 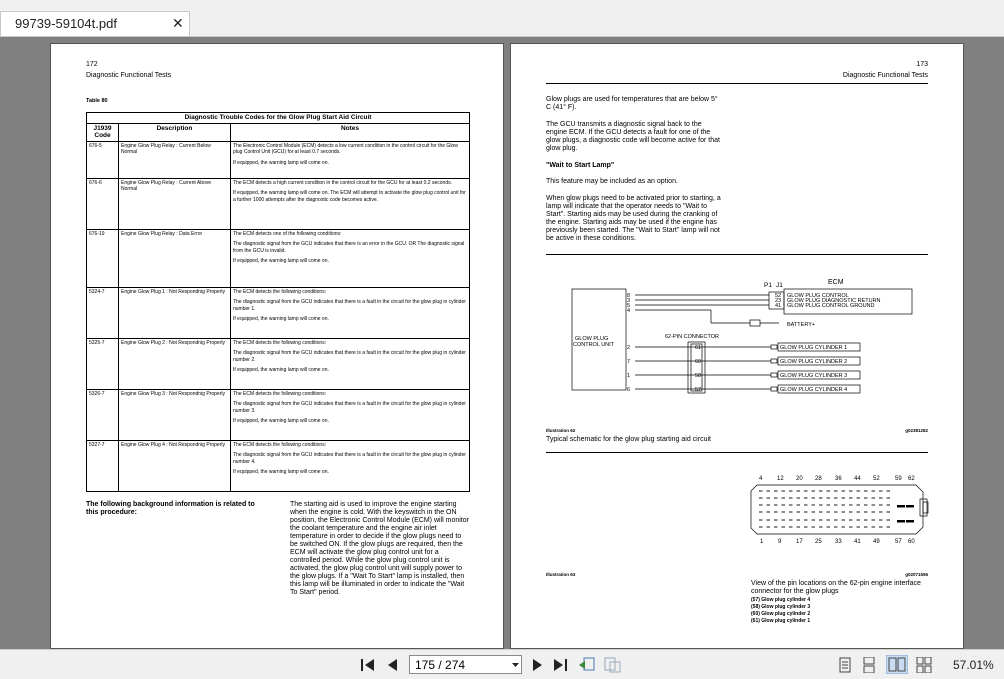 What do you see at coordinates (102, 258) in the screenshot?
I see `dtc-code: 676-19` at bounding box center [102, 258].